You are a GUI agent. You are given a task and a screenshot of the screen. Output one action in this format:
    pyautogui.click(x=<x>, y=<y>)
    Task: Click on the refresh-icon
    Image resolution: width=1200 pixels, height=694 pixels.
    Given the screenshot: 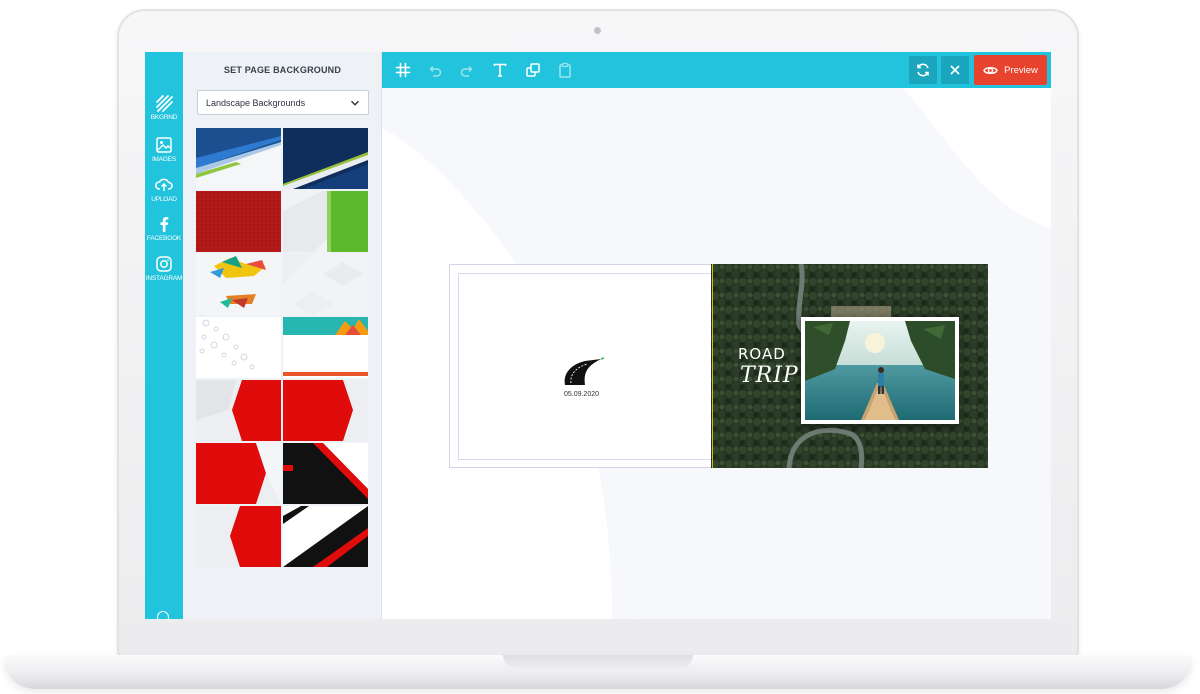 What is the action you would take?
    pyautogui.click(x=923, y=70)
    